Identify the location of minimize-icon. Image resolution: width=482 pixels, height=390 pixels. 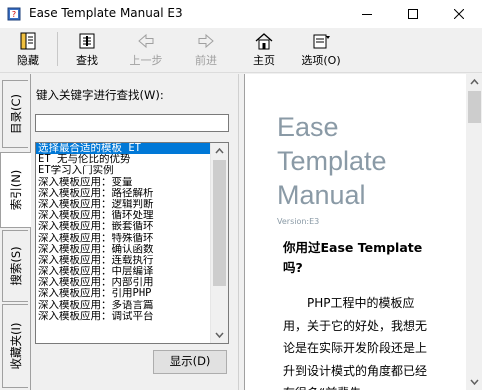
(367, 14).